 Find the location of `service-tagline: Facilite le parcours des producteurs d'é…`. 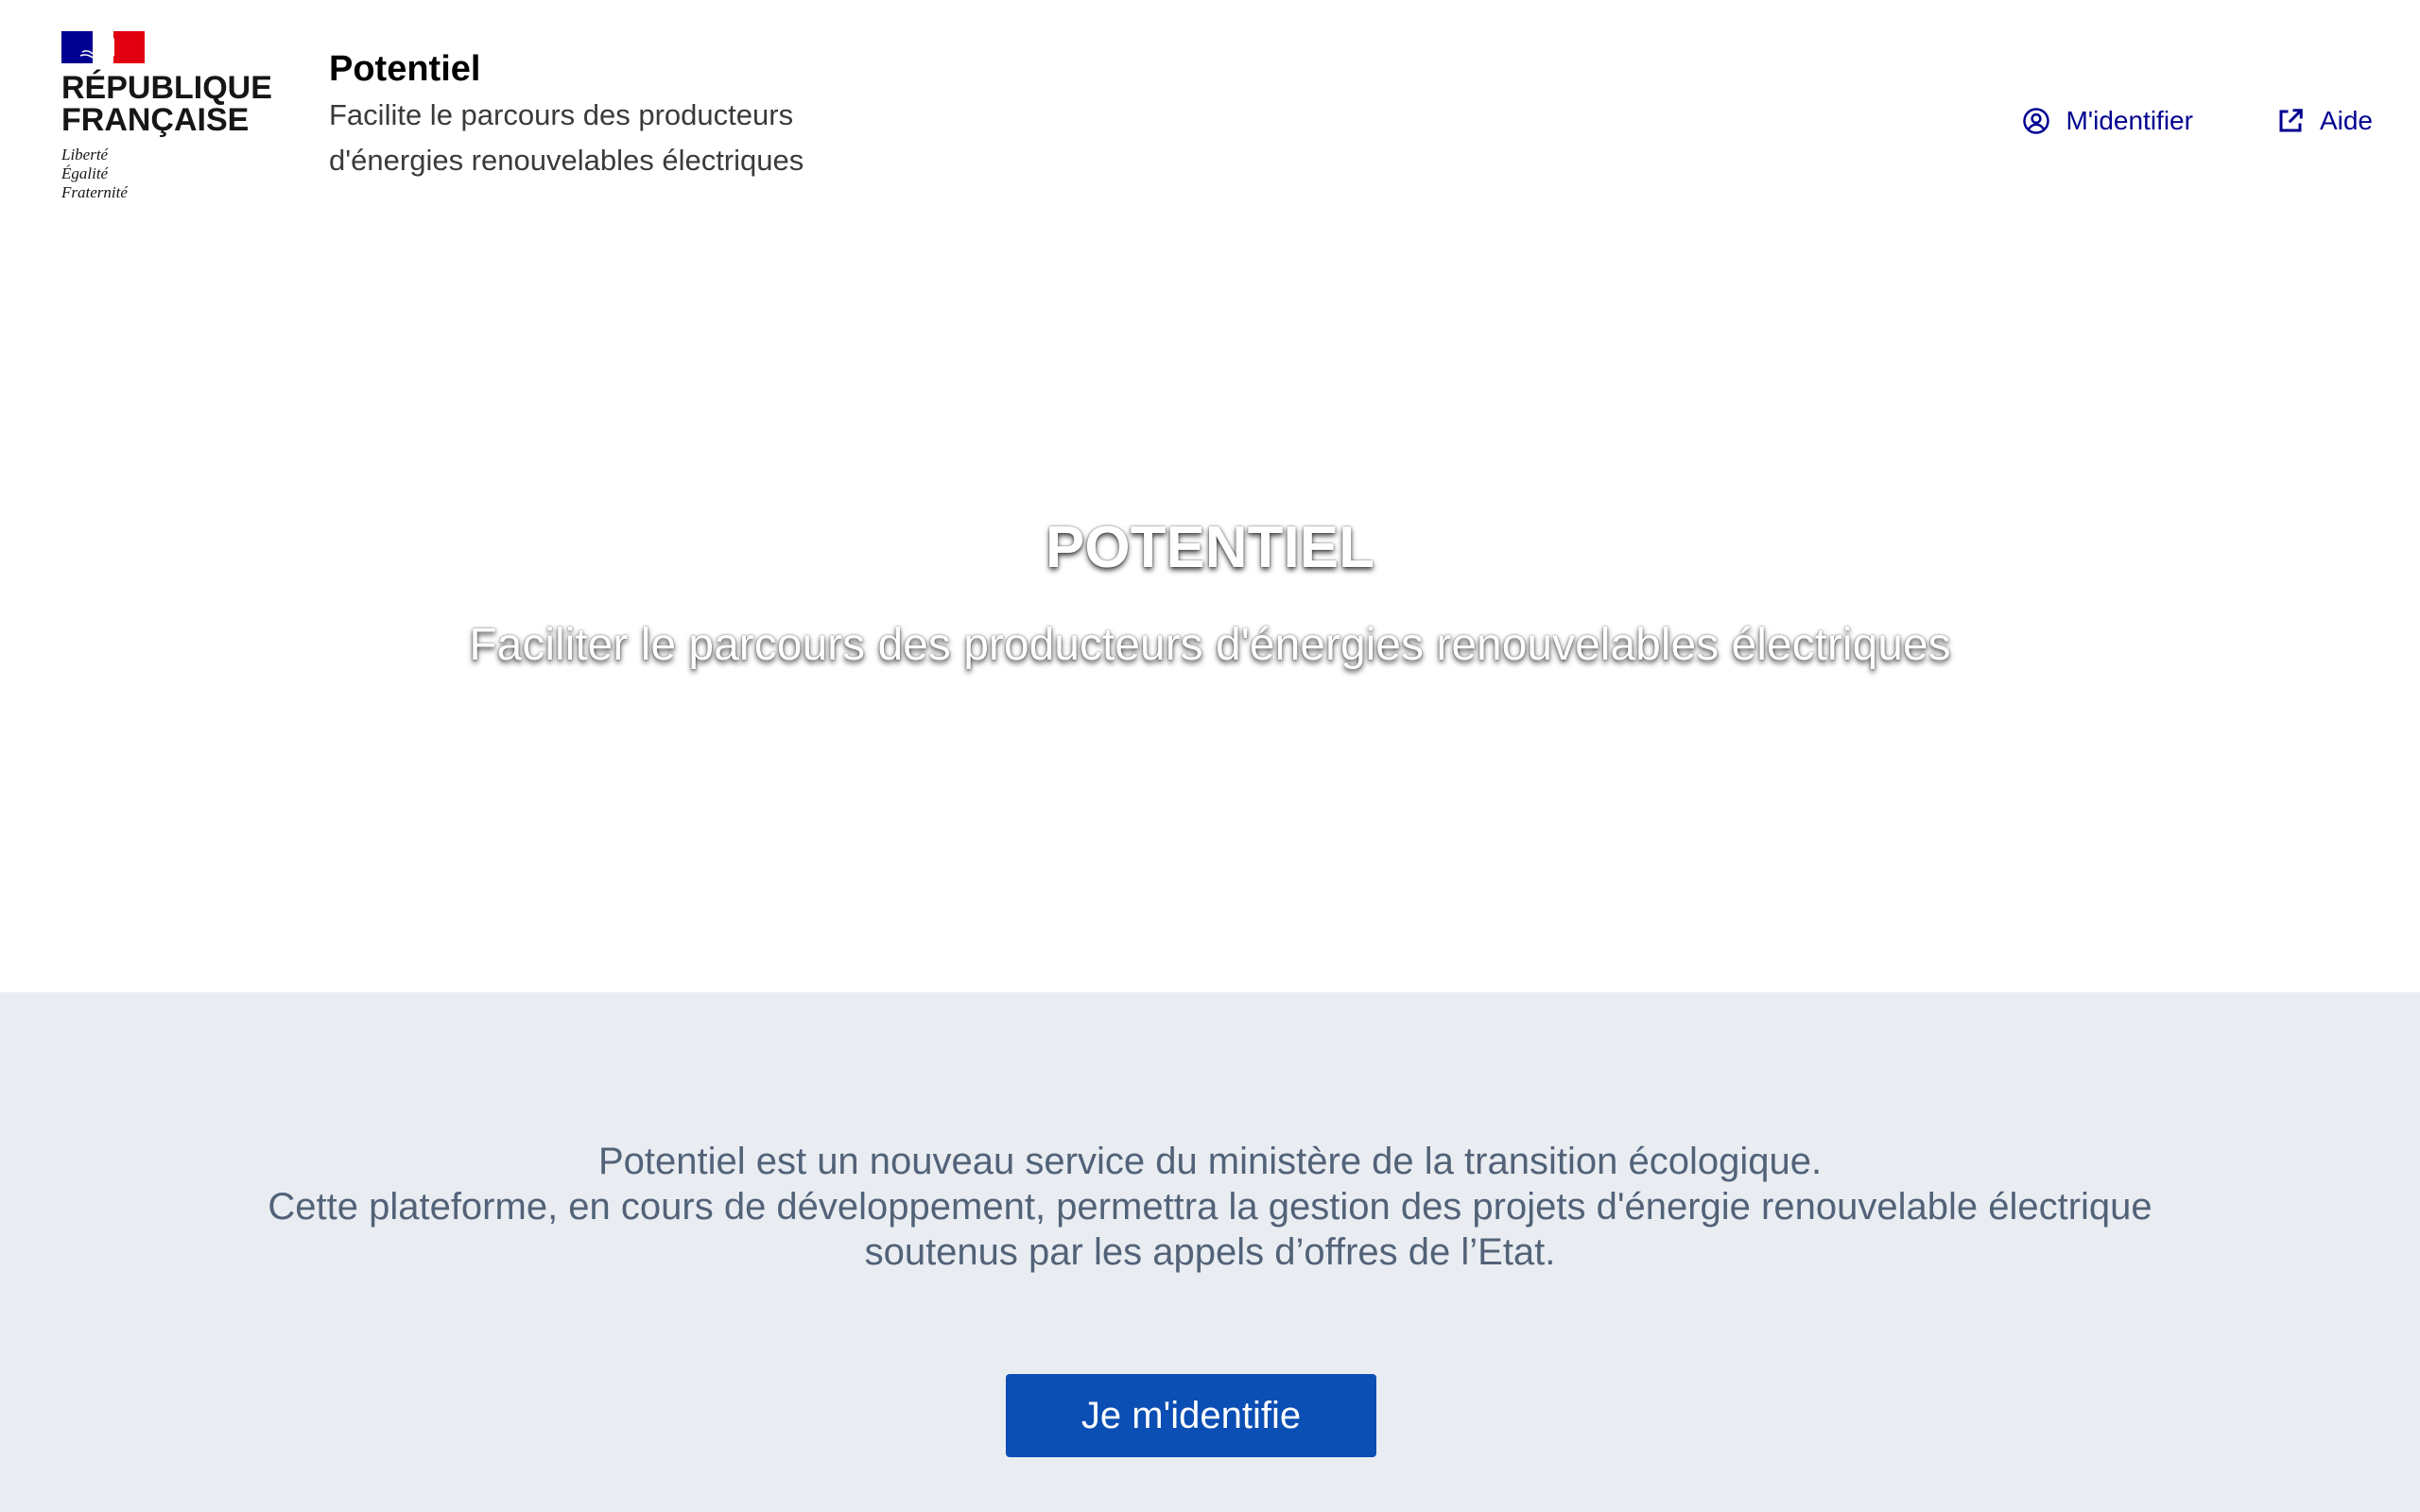

service-tagline: Facilite le parcours des producteurs d'é… is located at coordinates (566, 137).